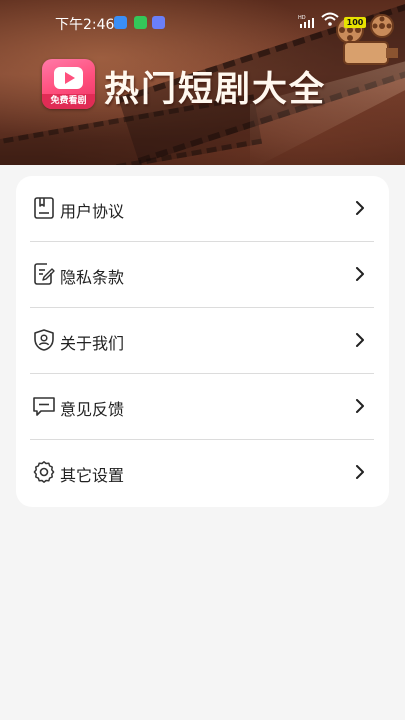 The height and width of the screenshot is (720, 405). Describe the element at coordinates (68, 101) in the screenshot. I see `logo-tag: 免费看剧` at that location.